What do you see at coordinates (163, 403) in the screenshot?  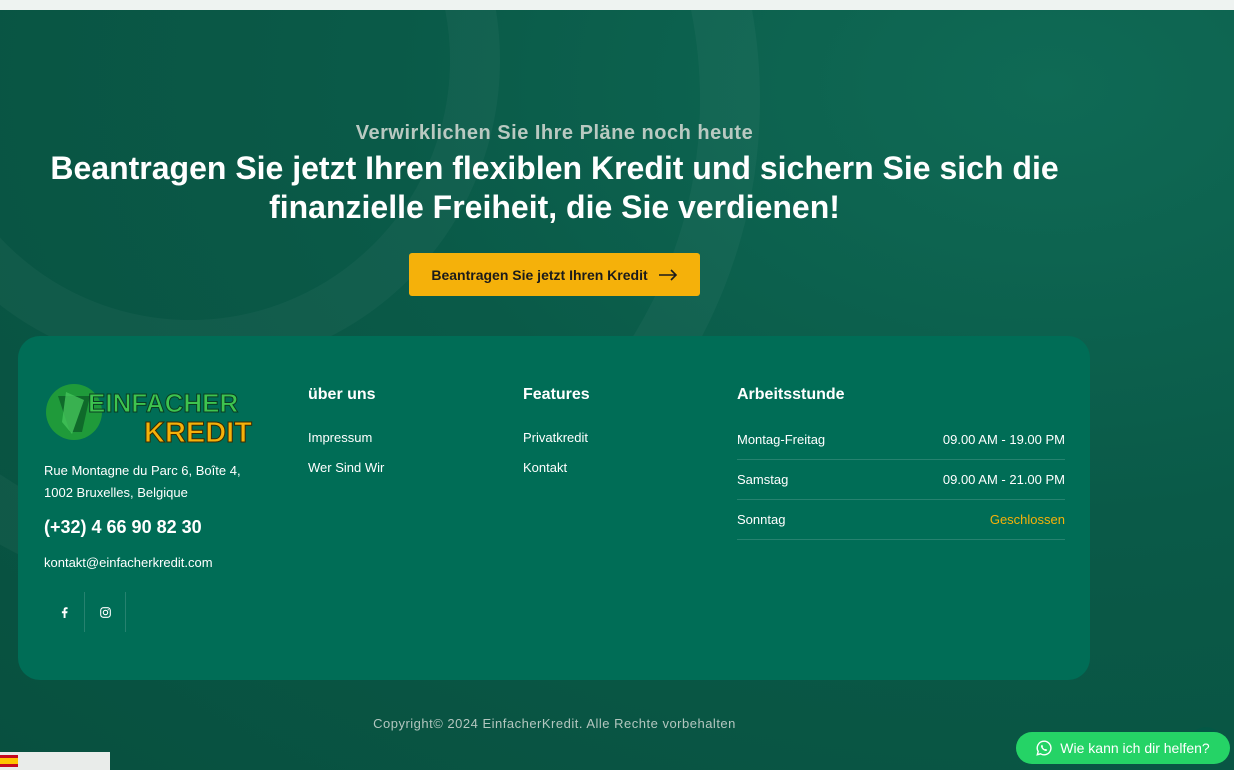 I see `logo-text-einfacher: EINFACHER` at bounding box center [163, 403].